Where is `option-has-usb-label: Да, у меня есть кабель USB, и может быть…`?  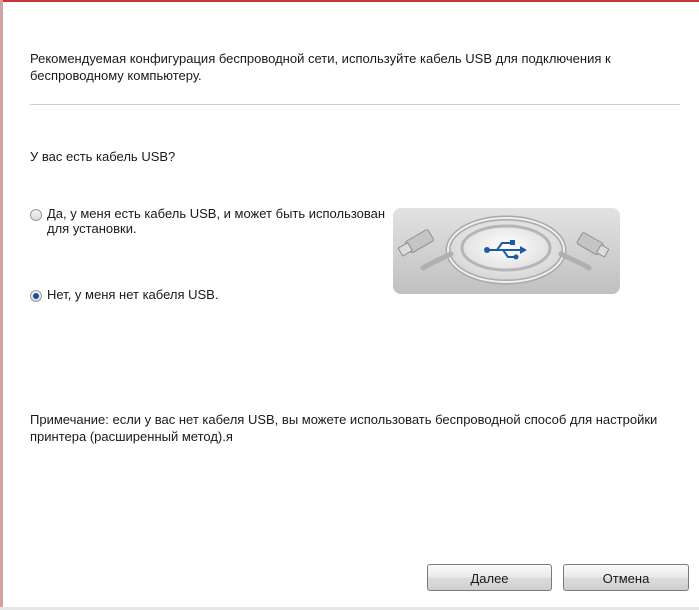
option-has-usb-label: Да, у меня есть кабель USB, и может быть… is located at coordinates (218, 221).